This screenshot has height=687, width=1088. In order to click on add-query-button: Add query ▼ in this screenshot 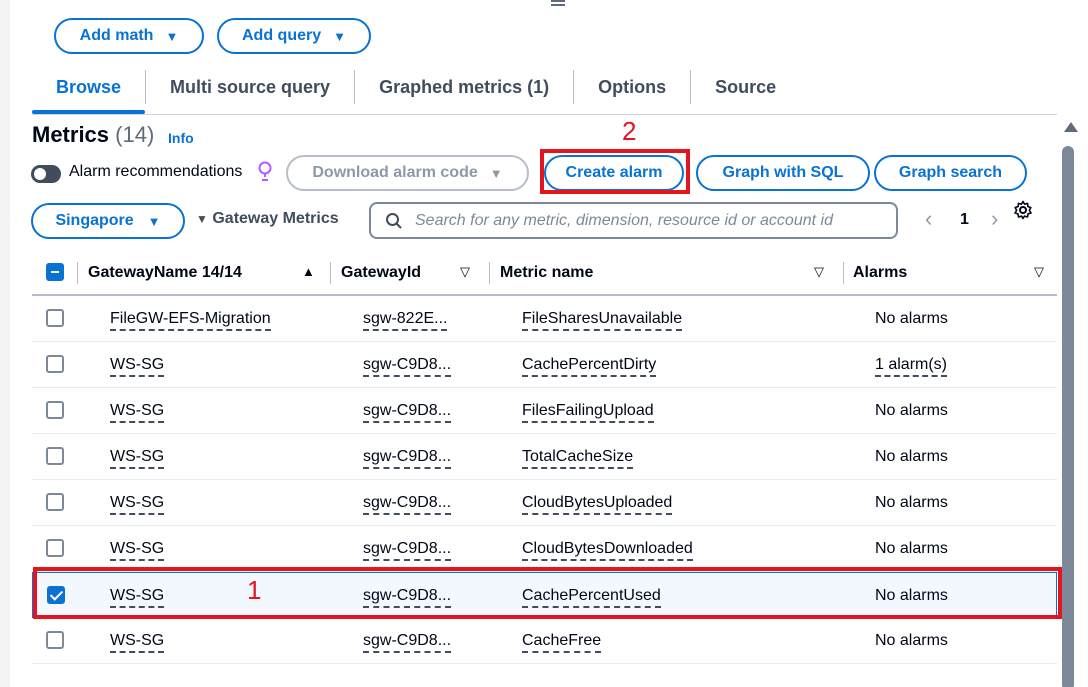, I will do `click(294, 36)`.